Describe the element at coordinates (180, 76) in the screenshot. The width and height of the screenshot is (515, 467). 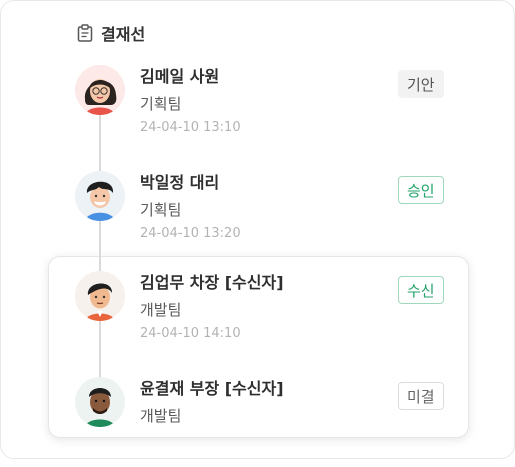
I see `approver-name: 김메일 사원` at that location.